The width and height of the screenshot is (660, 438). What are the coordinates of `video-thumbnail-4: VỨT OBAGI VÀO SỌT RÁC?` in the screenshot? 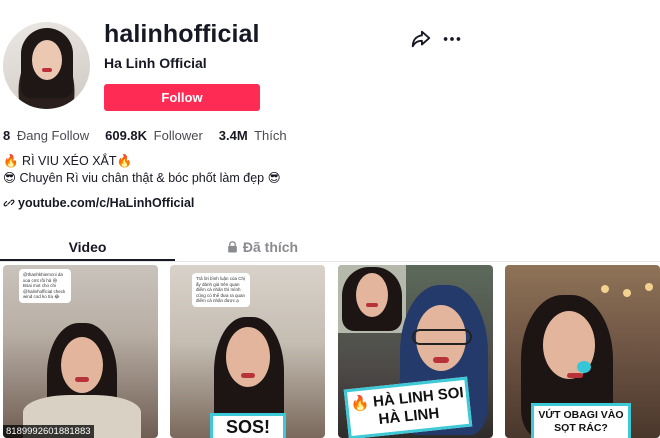 It's located at (582, 351).